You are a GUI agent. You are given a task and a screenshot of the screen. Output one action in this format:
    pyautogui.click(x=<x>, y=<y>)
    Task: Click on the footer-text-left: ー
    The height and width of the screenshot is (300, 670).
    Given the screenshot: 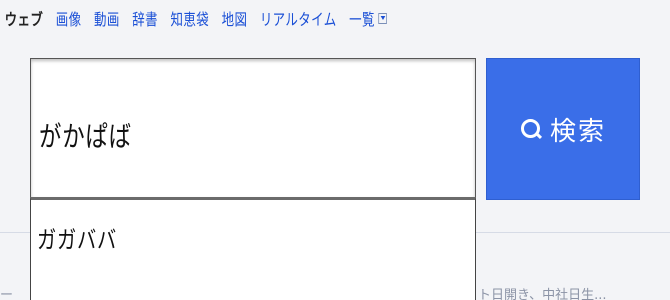 What is the action you would take?
    pyautogui.click(x=7, y=294)
    